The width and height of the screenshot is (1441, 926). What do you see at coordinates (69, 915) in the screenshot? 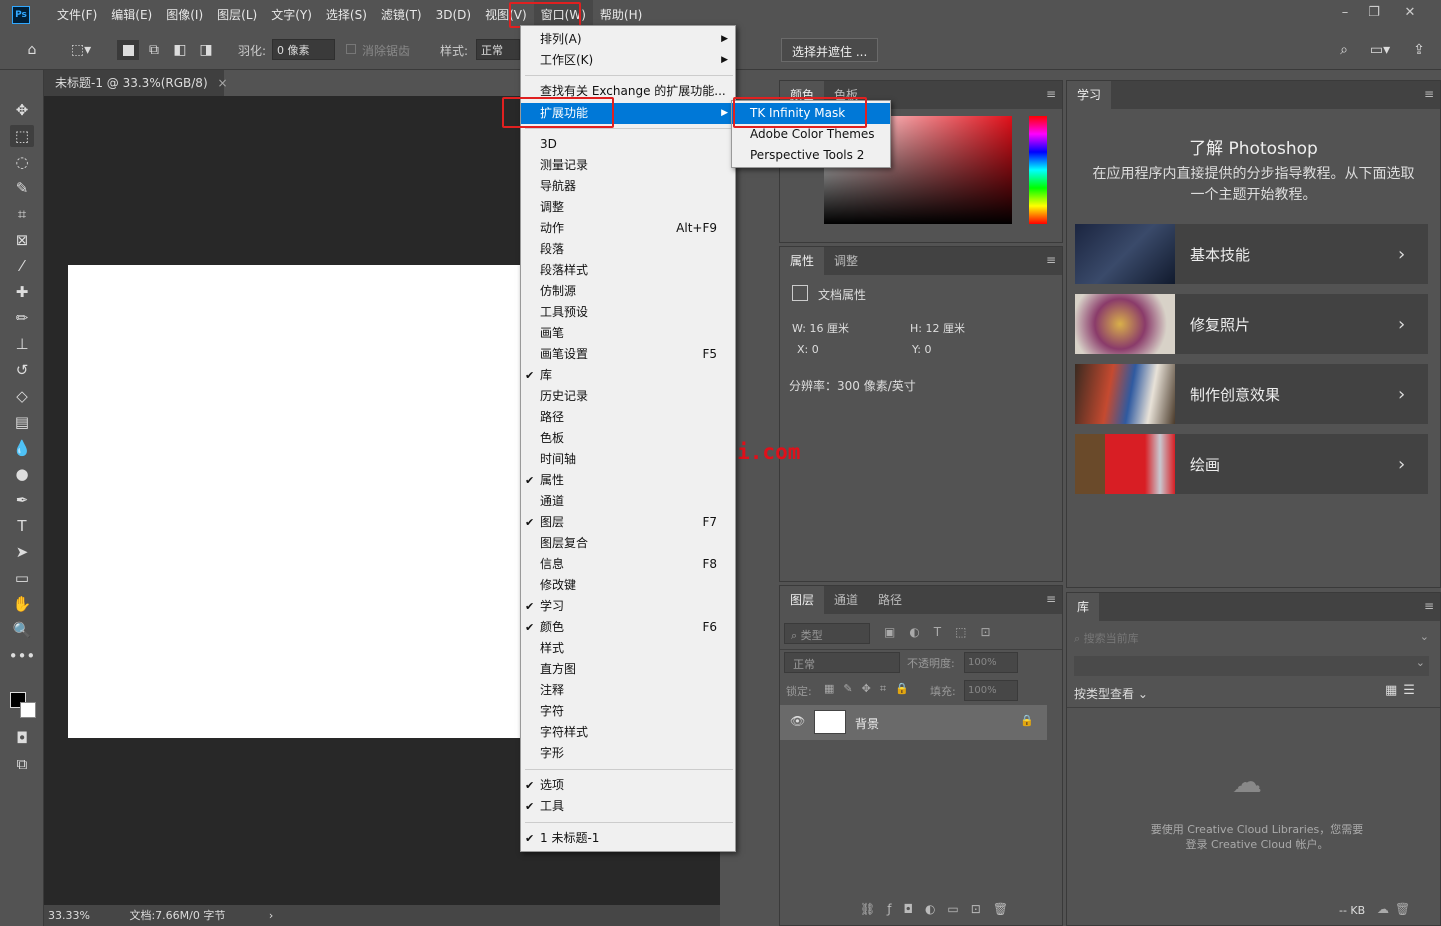
I see `zoom-level: 33.33%` at bounding box center [69, 915].